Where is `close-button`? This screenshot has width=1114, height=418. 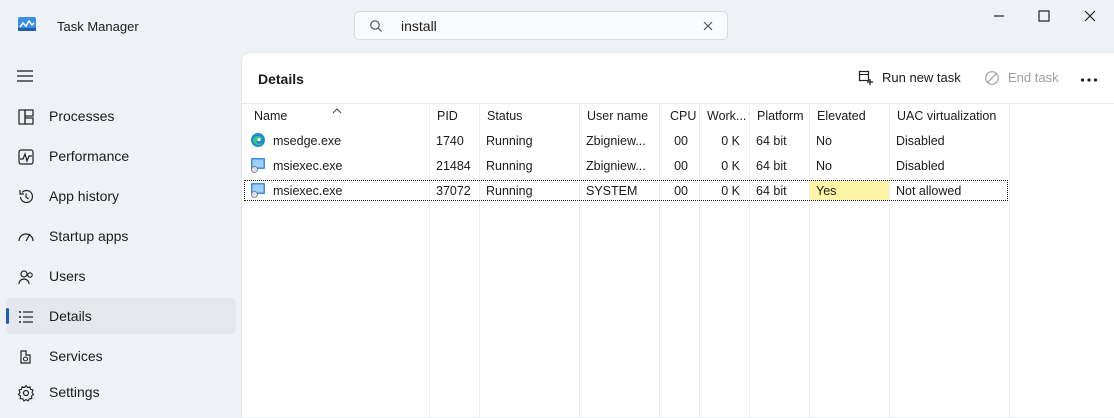
close-button is located at coordinates (1090, 16).